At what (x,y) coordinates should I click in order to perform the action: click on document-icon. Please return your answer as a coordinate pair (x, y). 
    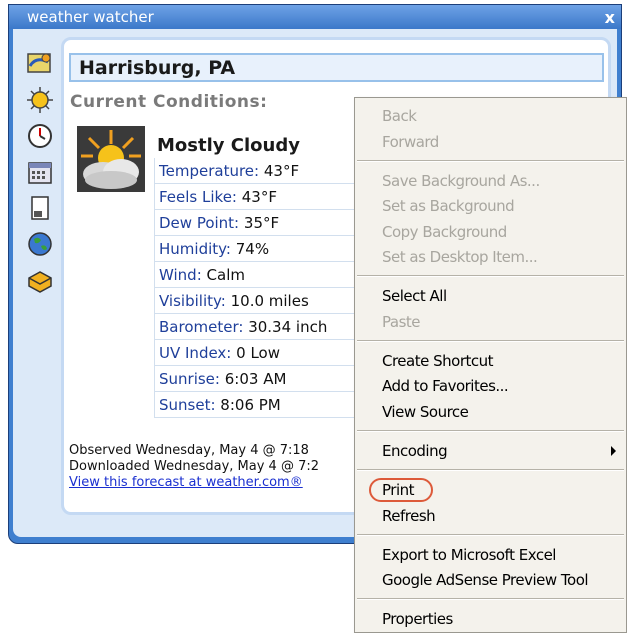
    Looking at the image, I should click on (40, 208).